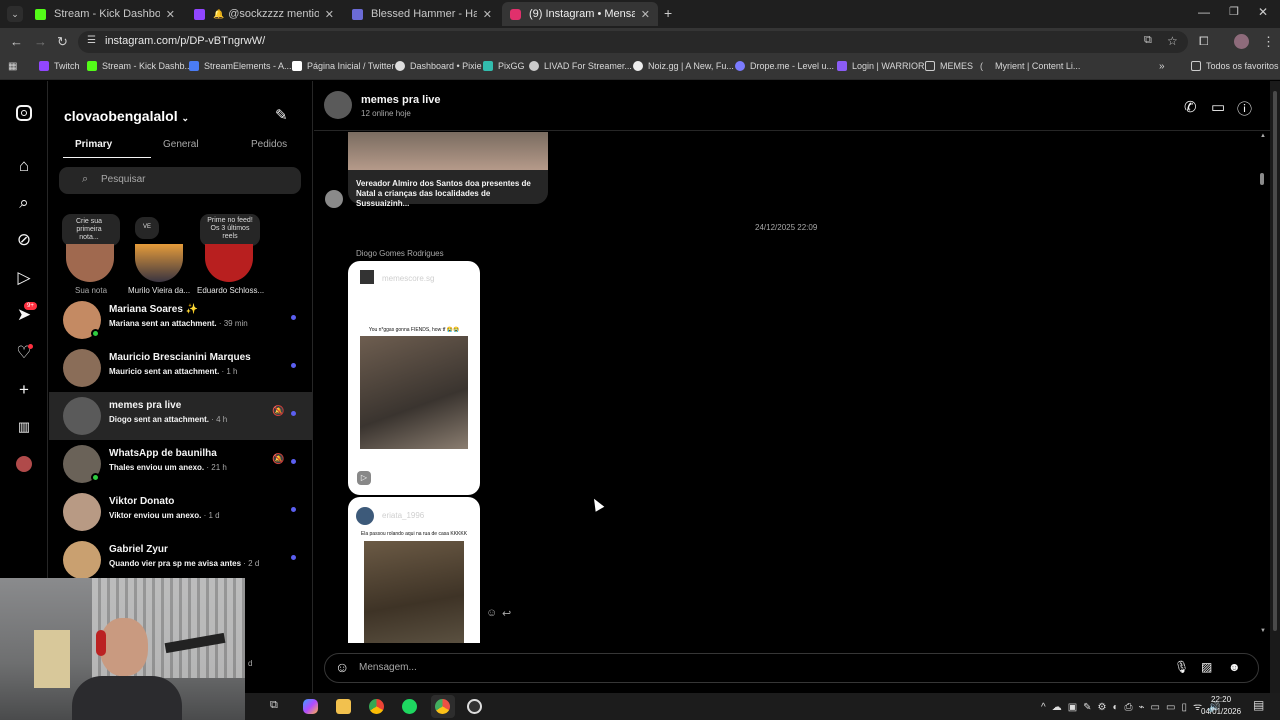  What do you see at coordinates (1234, 667) in the screenshot?
I see `sticker-icon: ☻` at bounding box center [1234, 667].